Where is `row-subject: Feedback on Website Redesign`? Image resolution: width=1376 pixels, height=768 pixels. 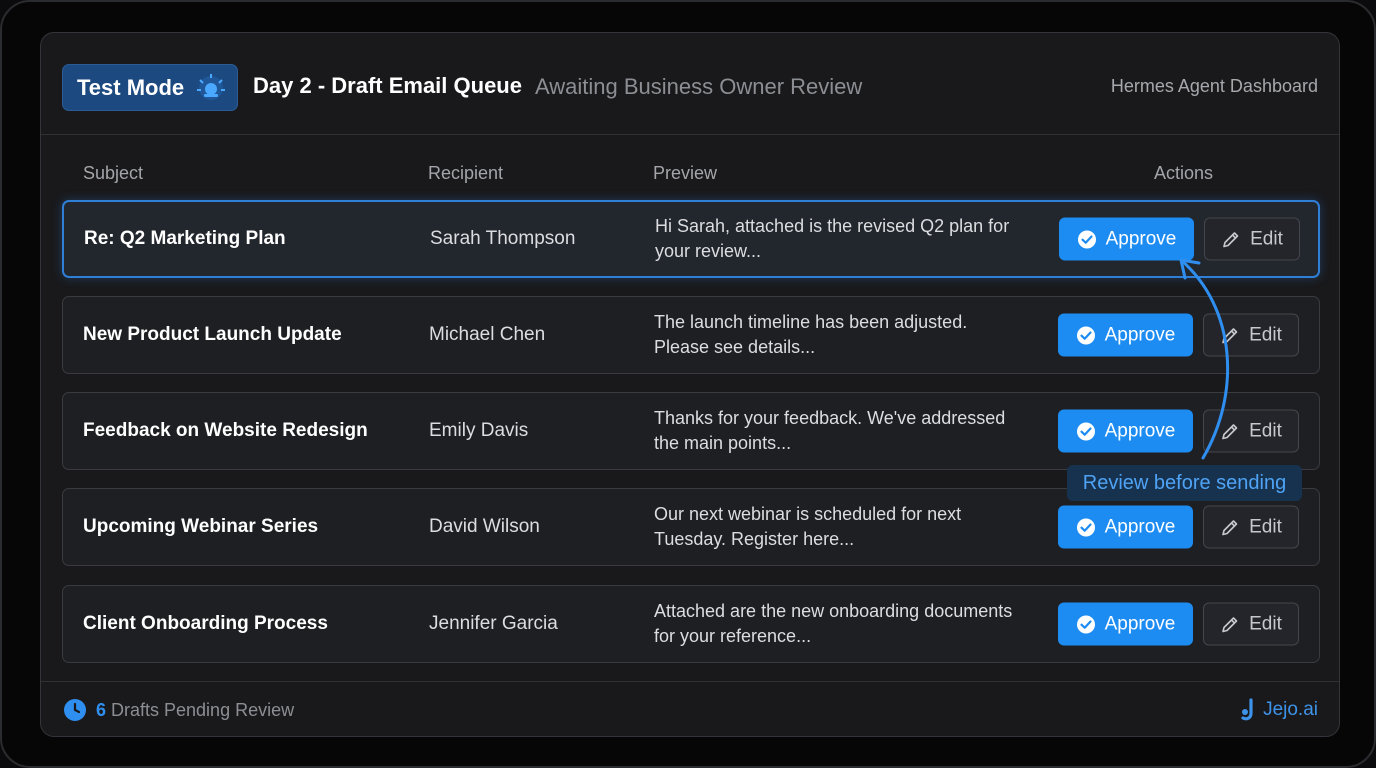
row-subject: Feedback on Website Redesign is located at coordinates (225, 430).